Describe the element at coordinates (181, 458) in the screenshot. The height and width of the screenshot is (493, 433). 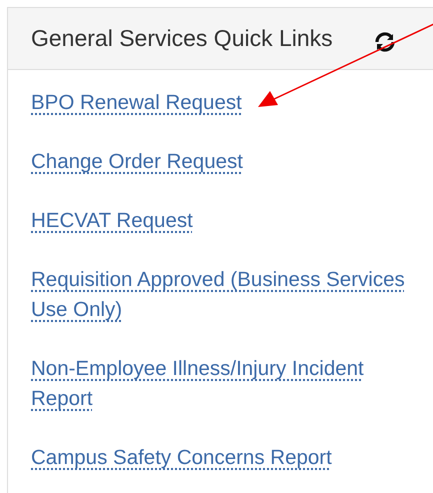
I see `quick-link: Campus Safety Concerns Report` at that location.